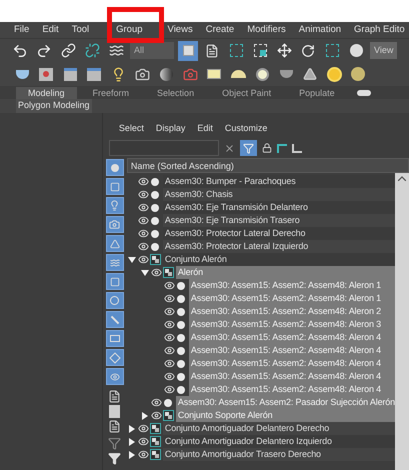 Image resolution: width=409 pixels, height=470 pixels. What do you see at coordinates (278, 246) in the screenshot?
I see `tree-item: Assem30: Protector Lateral Izquierdo` at bounding box center [278, 246].